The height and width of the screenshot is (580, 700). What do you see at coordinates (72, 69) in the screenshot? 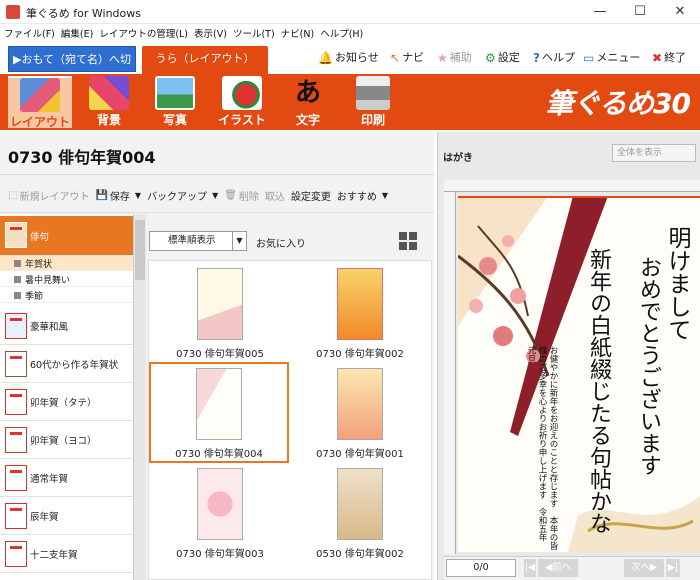
I see `tab-front-address: ▶おもて（宛て名）へ切替` at bounding box center [72, 69].